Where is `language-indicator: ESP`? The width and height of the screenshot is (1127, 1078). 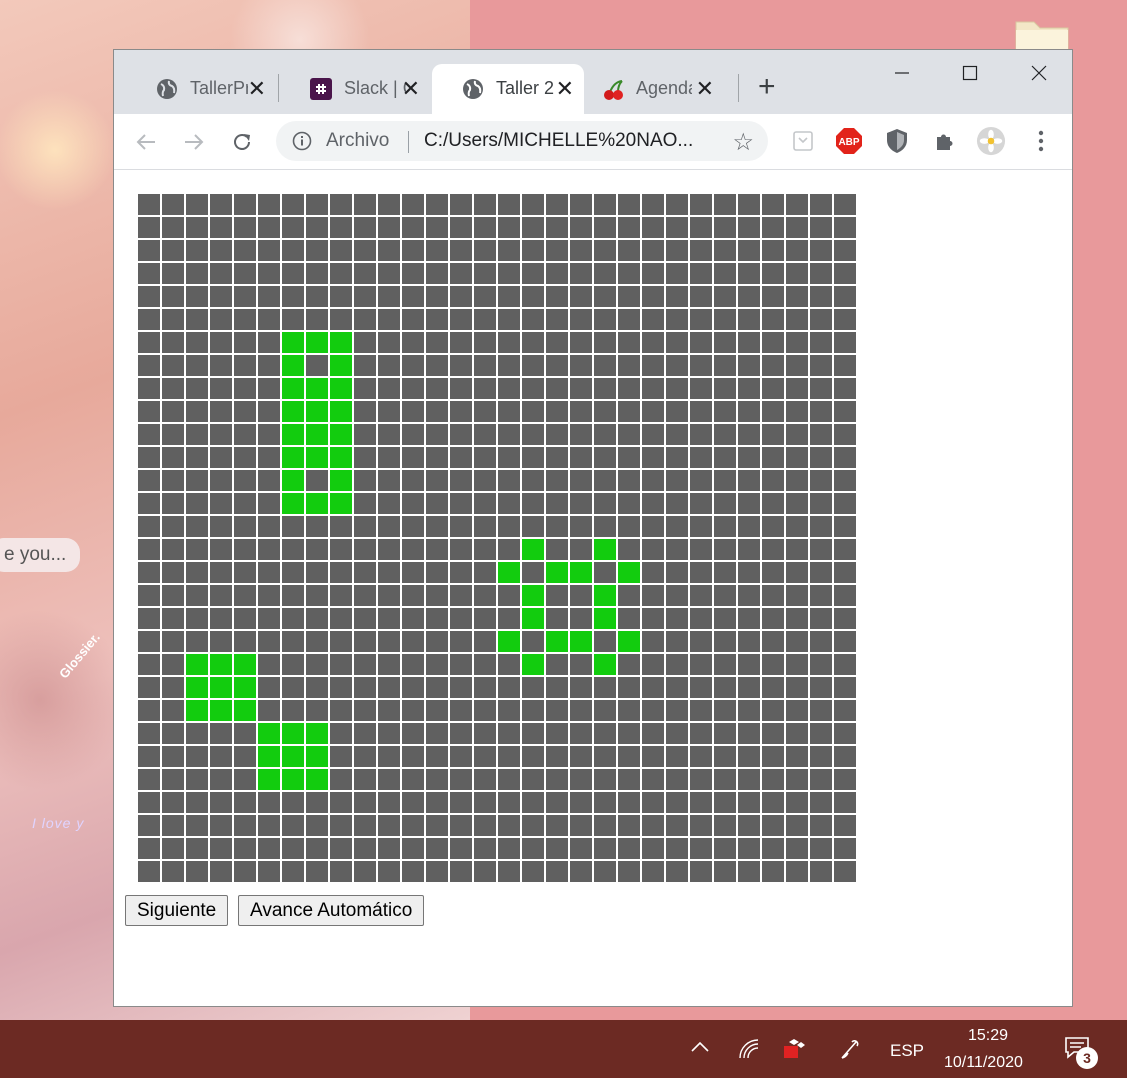
language-indicator: ESP is located at coordinates (907, 1051).